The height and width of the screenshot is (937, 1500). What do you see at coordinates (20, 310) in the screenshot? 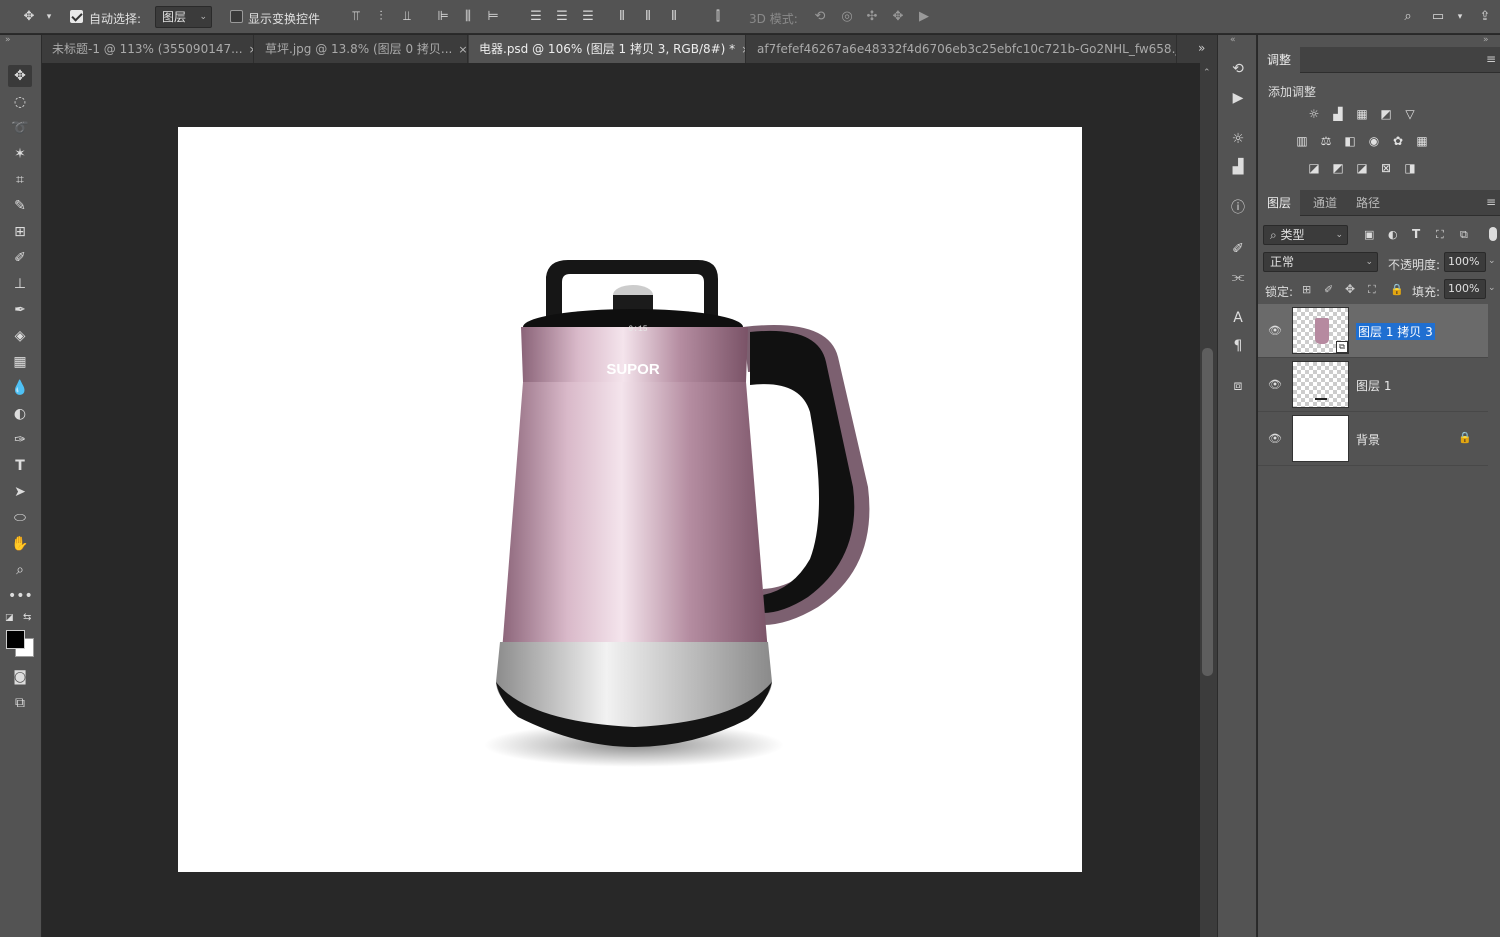
I see `history-brush-icon: ✒` at bounding box center [20, 310].